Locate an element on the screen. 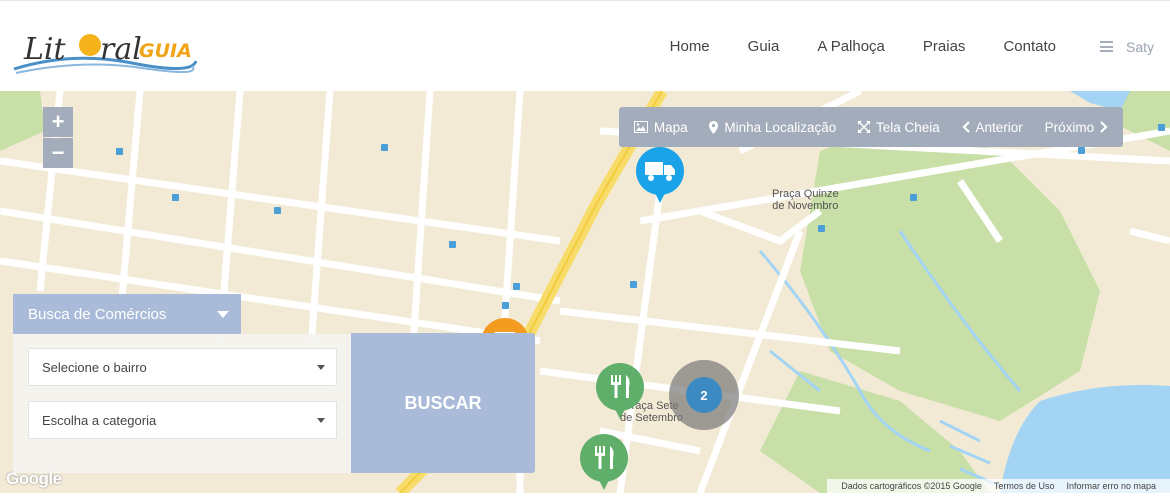 Image resolution: width=1170 pixels, height=500 pixels. search-panel-title: Busca de Comércios is located at coordinates (97, 314).